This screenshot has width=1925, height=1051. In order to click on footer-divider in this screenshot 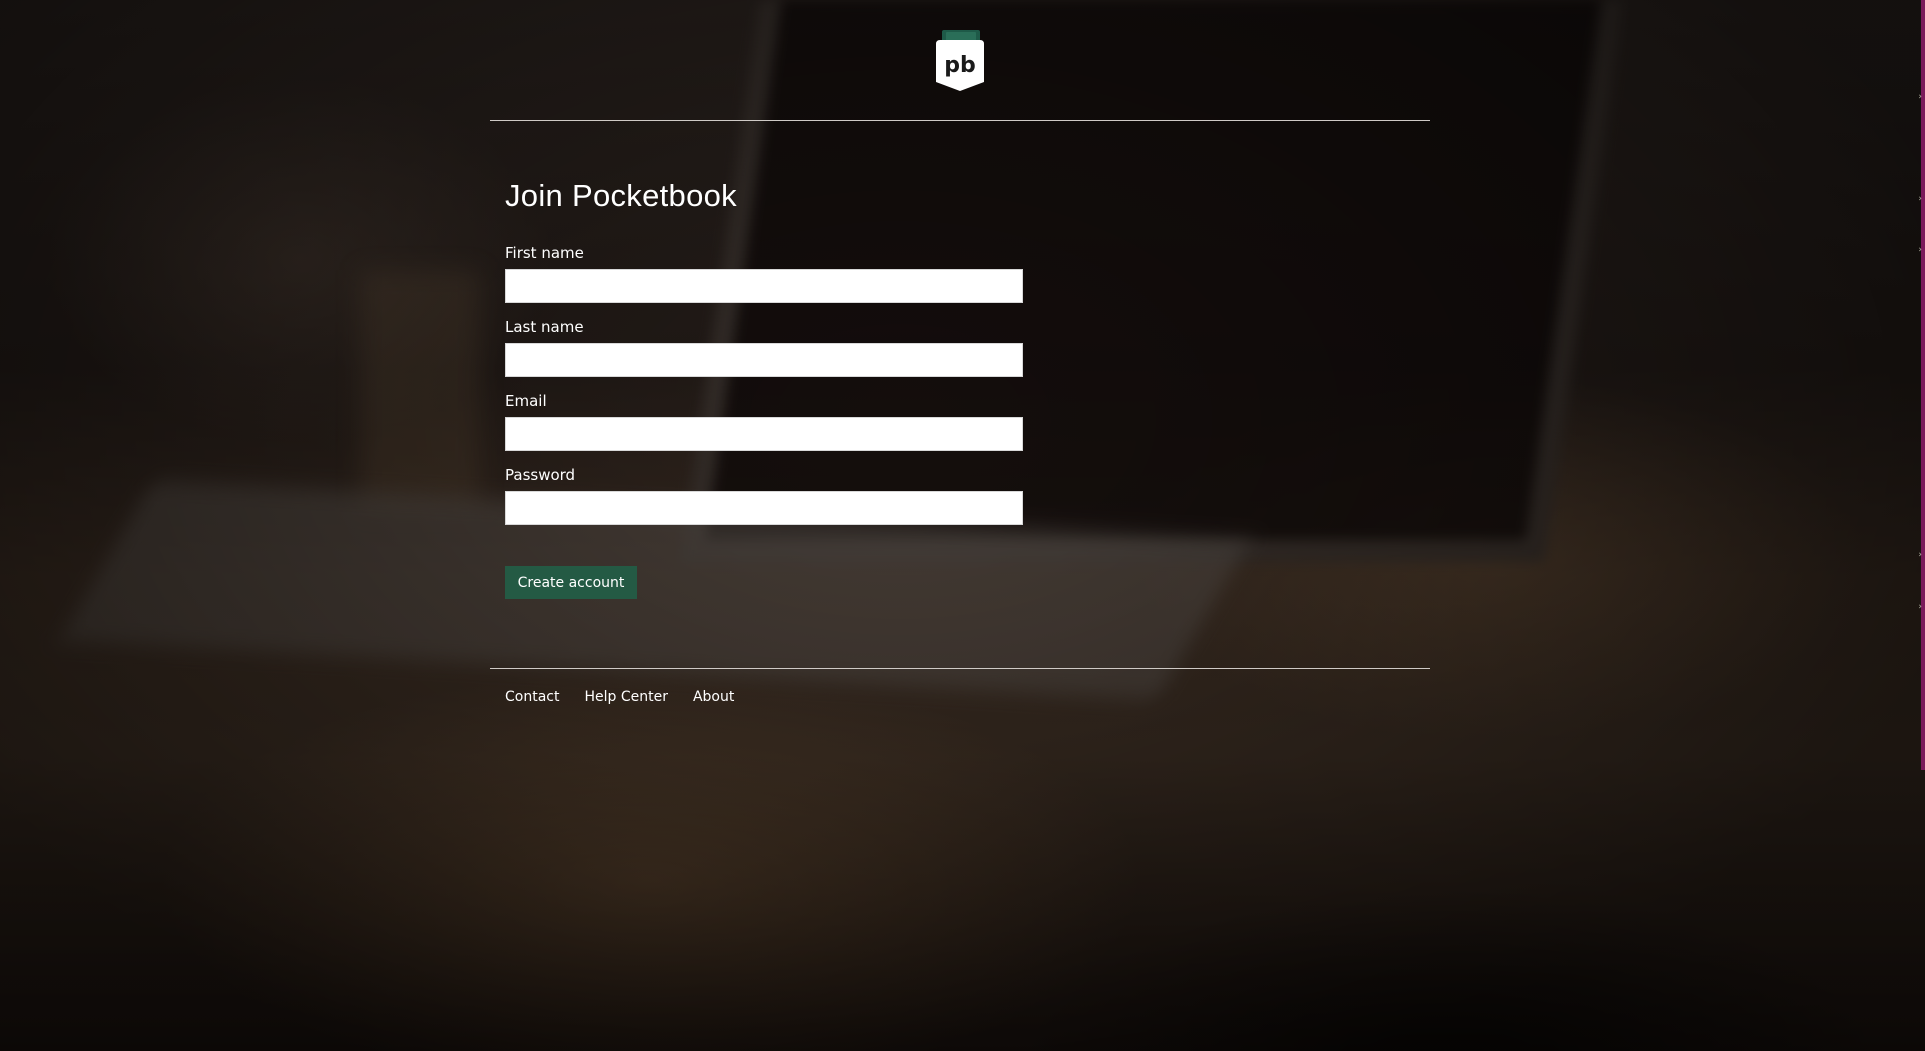, I will do `click(960, 668)`.